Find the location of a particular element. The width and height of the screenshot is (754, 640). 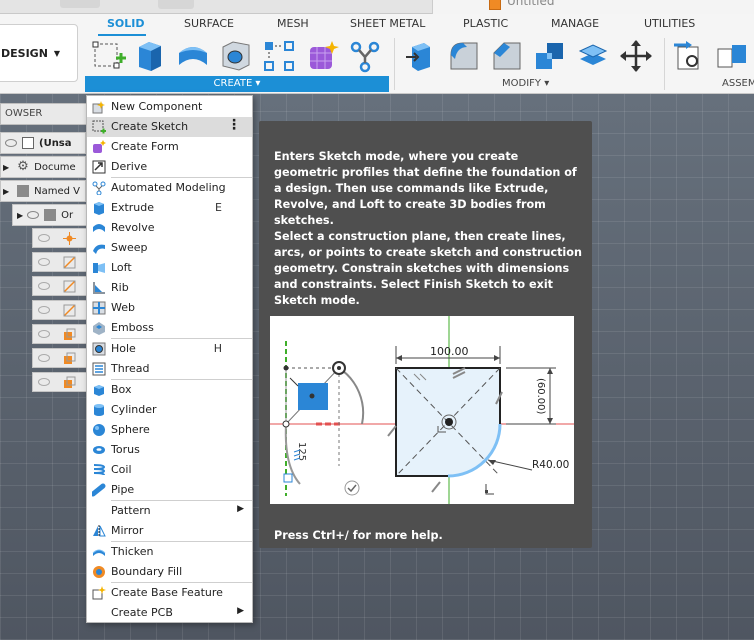

tab-mesh: MESH is located at coordinates (293, 23).